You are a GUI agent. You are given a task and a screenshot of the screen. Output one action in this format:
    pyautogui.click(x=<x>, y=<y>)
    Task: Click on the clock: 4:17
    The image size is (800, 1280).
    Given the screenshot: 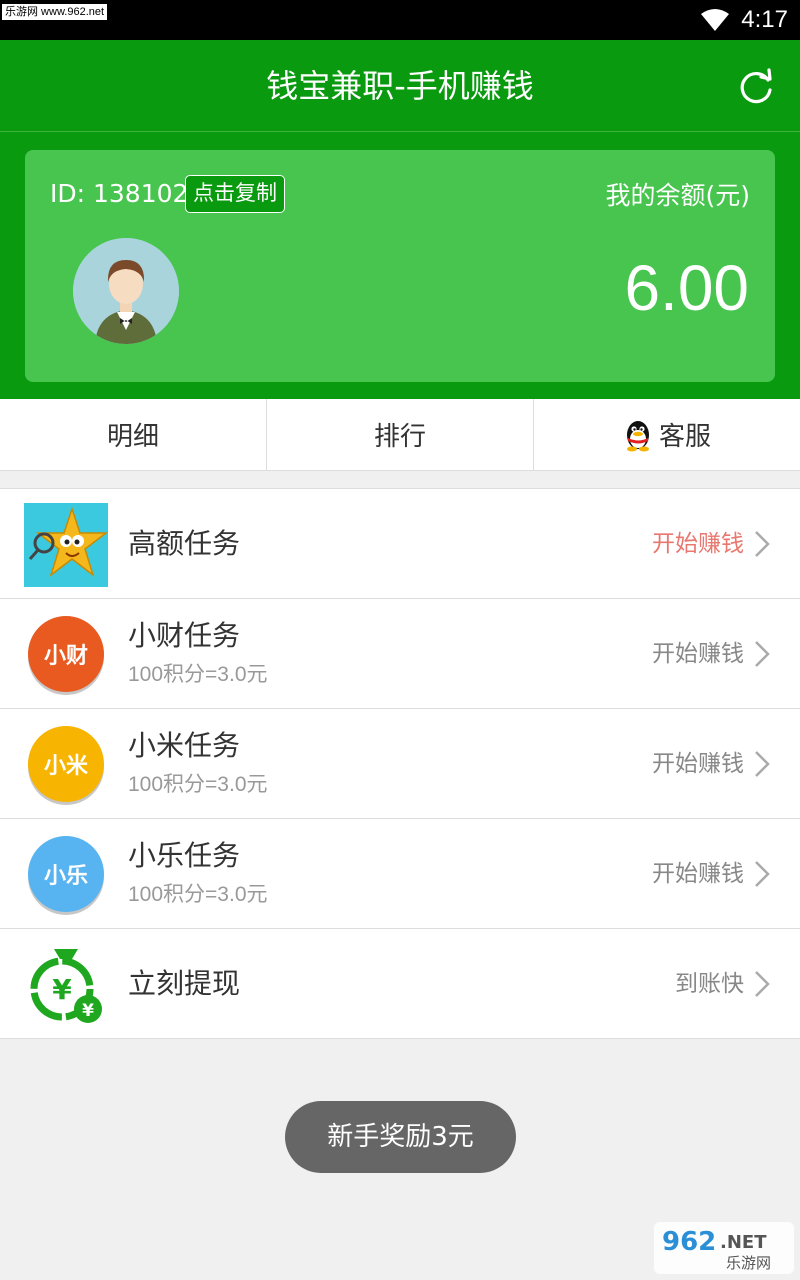 What is the action you would take?
    pyautogui.click(x=764, y=19)
    